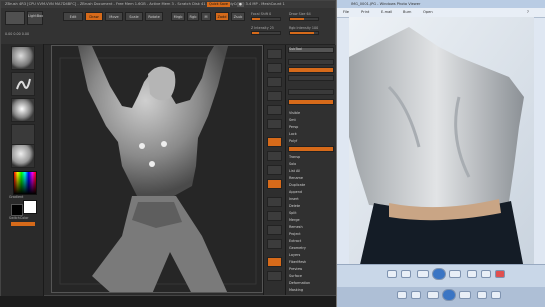  What do you see at coordinates (528, 12) in the screenshot?
I see `help-icon: ?` at bounding box center [528, 12].